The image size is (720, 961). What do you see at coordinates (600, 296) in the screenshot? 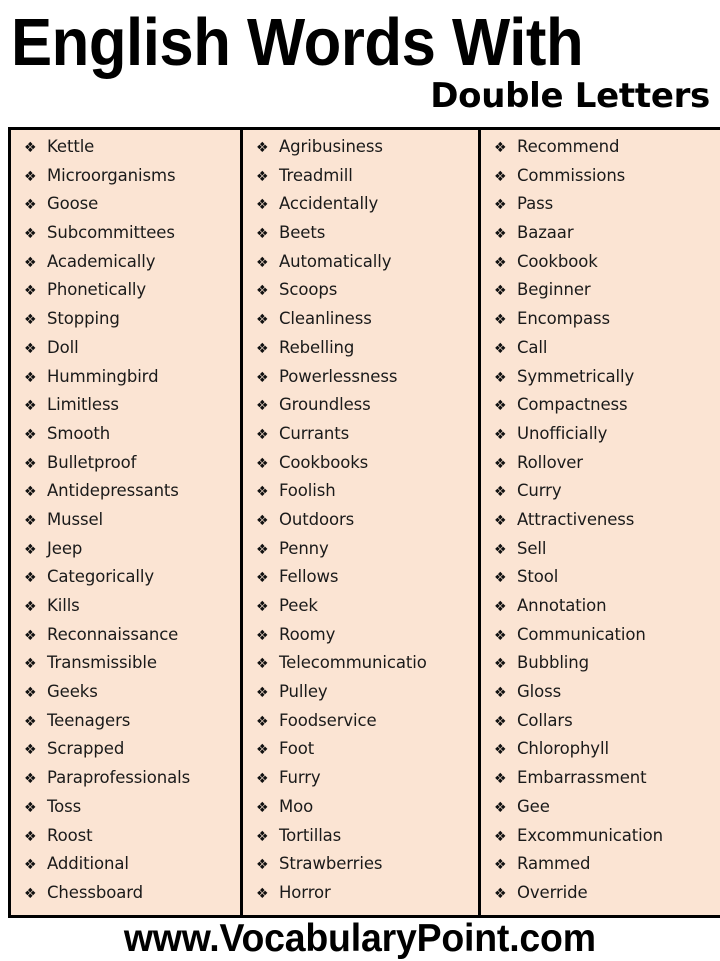
I see `word-list-item: ❖ Beginner` at bounding box center [600, 296].